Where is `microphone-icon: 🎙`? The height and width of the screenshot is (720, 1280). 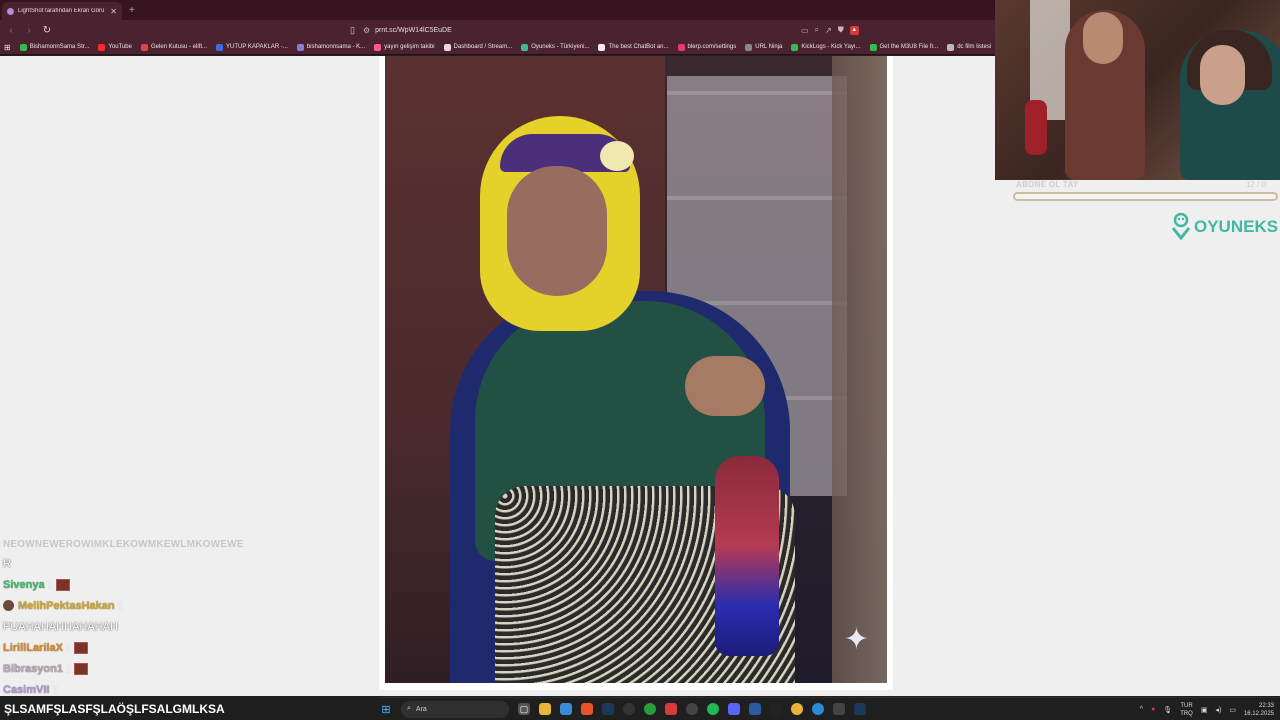 microphone-icon: 🎙 is located at coordinates (1167, 710).